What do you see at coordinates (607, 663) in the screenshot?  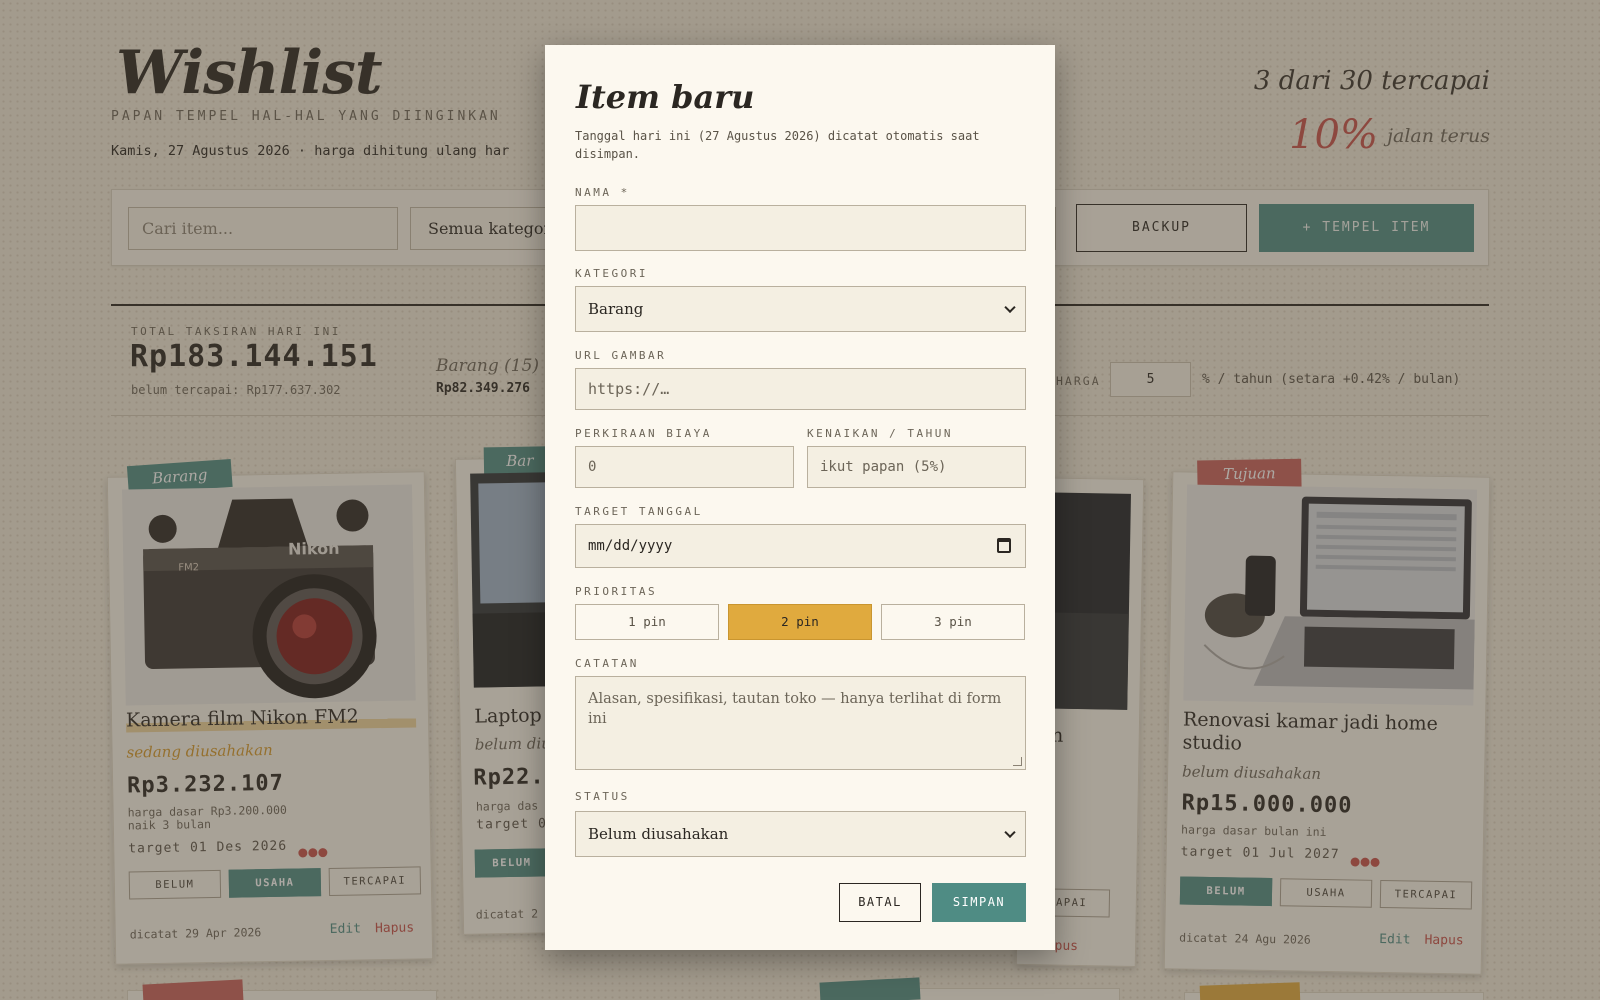 I see `notes-label: CATATAN` at bounding box center [607, 663].